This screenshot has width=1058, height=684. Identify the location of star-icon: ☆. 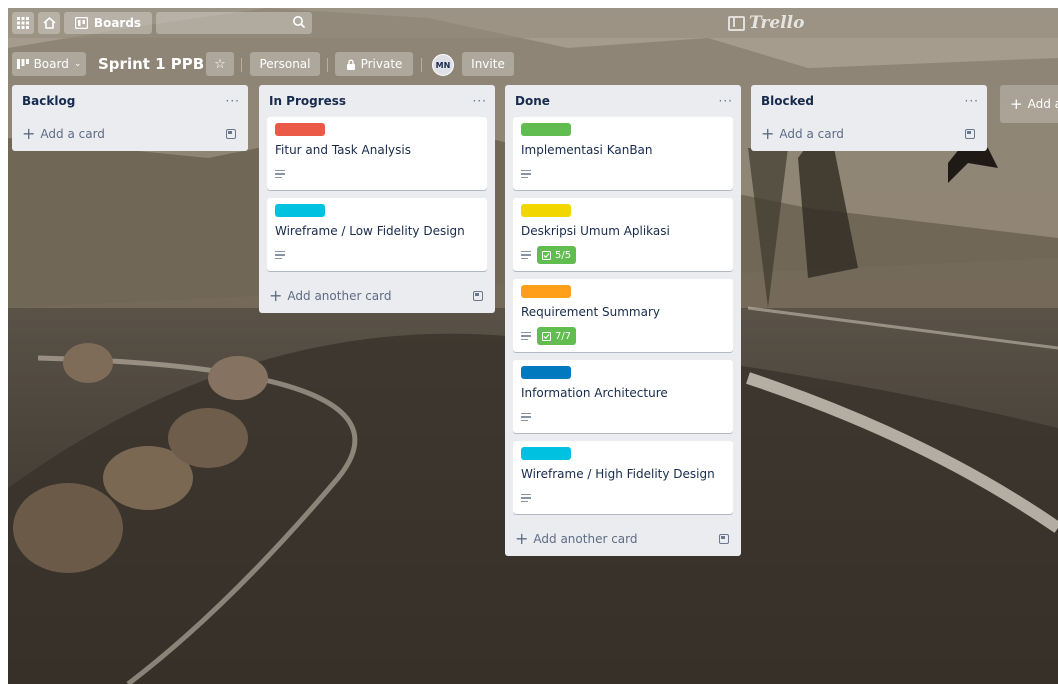
(220, 64).